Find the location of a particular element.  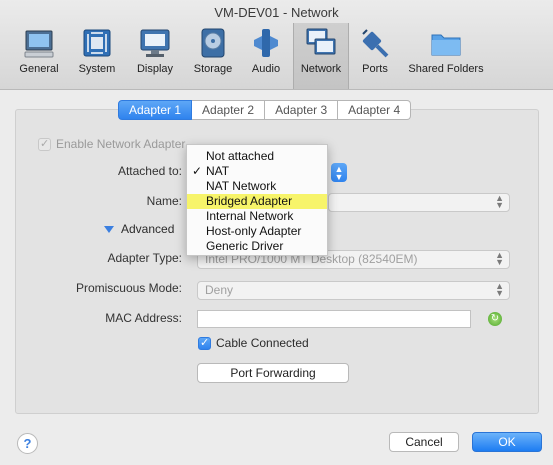

menu-item-label: Internal Network is located at coordinates (250, 216).